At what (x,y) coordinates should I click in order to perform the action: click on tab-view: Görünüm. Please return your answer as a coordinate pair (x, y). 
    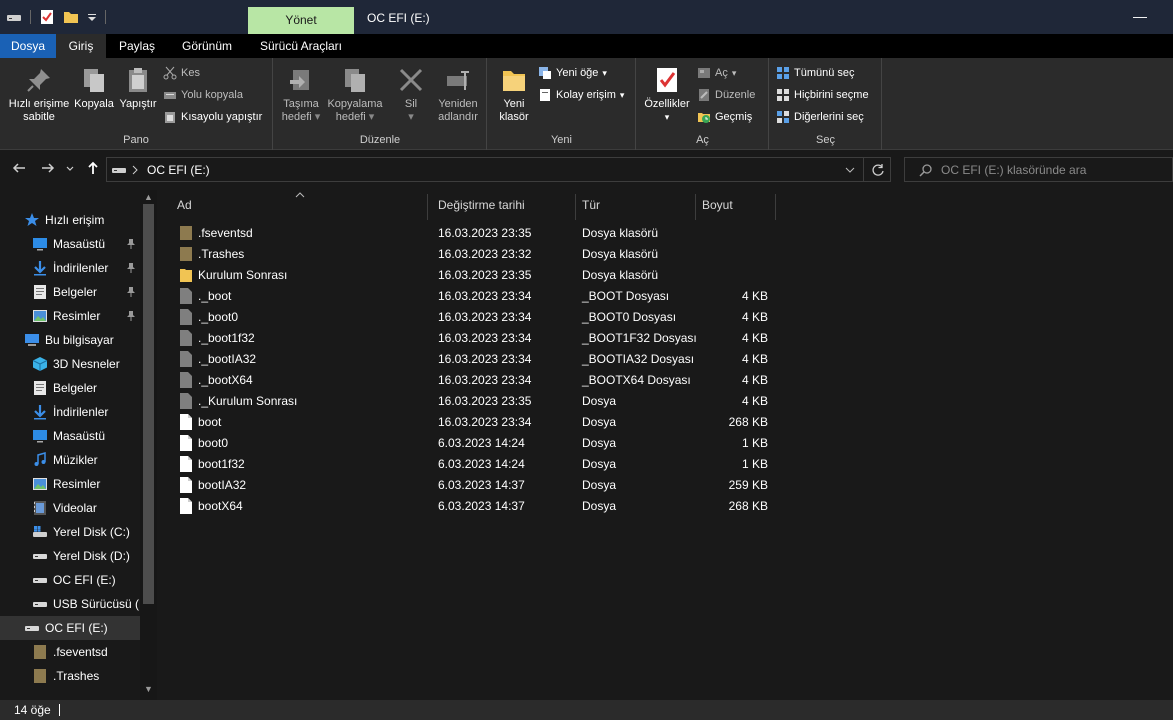
    Looking at the image, I should click on (207, 46).